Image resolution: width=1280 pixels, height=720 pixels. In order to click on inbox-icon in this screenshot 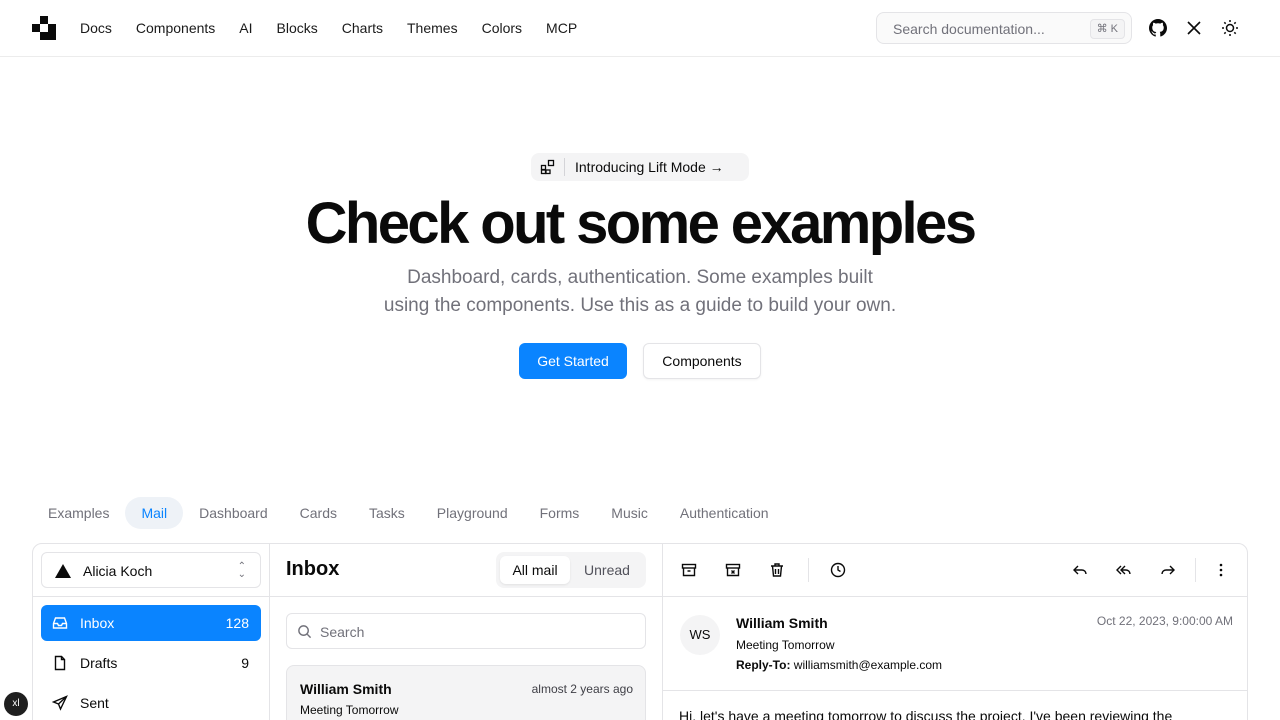, I will do `click(62, 623)`.